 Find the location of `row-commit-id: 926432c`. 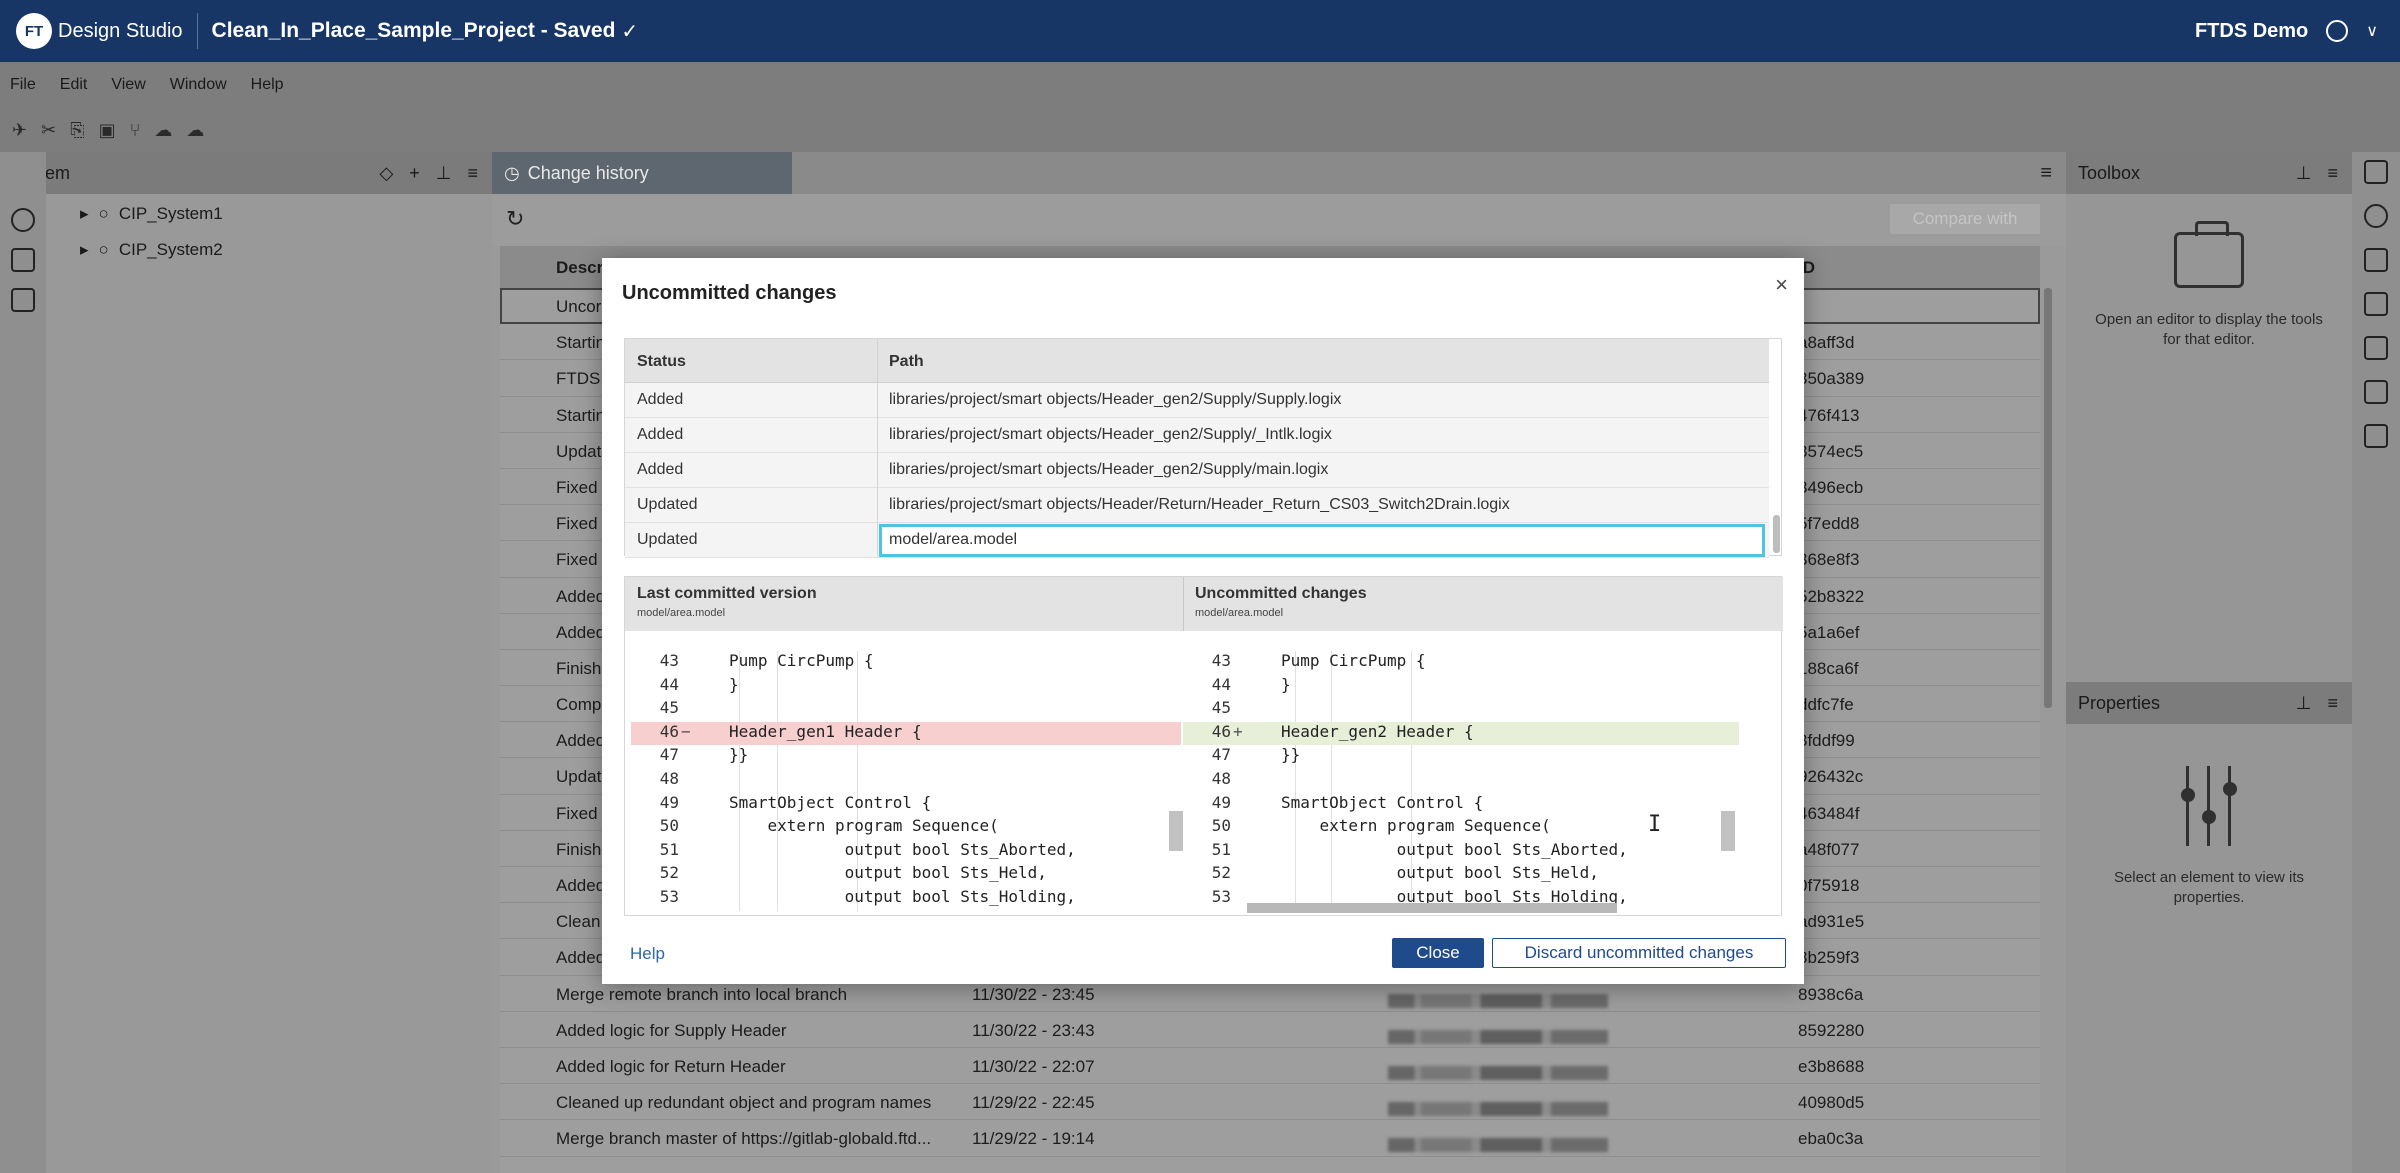

row-commit-id: 926432c is located at coordinates (1831, 777).